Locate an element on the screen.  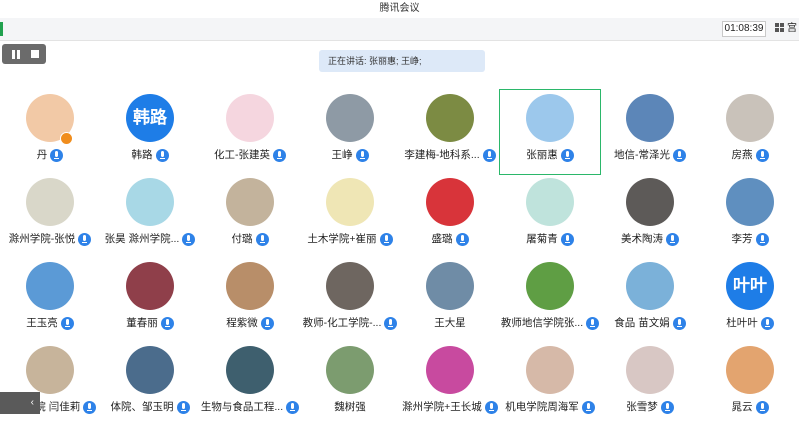
layout-button: 宫 is located at coordinates (786, 29).